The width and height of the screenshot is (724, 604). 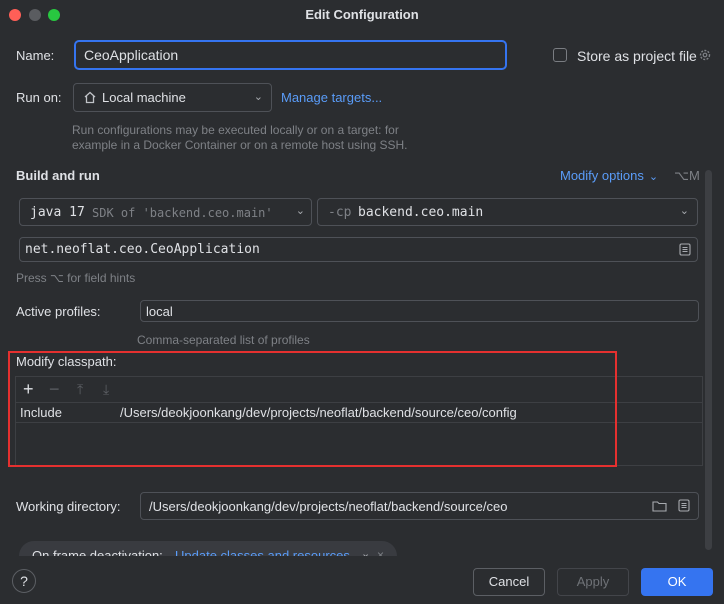 I want to click on run-on-value: Local machine, so click(x=144, y=97).